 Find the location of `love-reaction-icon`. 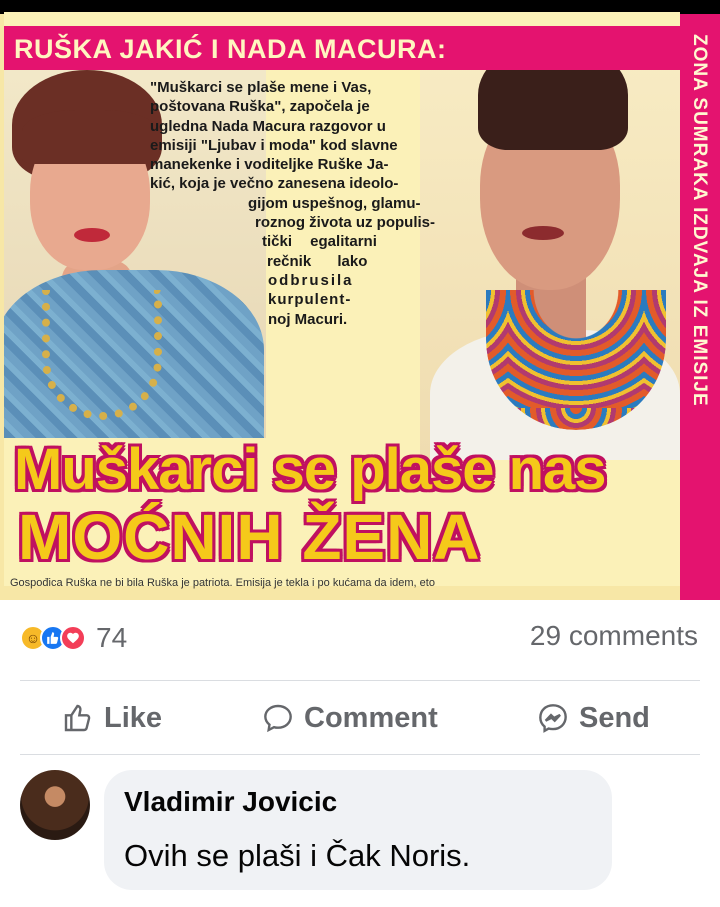

love-reaction-icon is located at coordinates (73, 638).